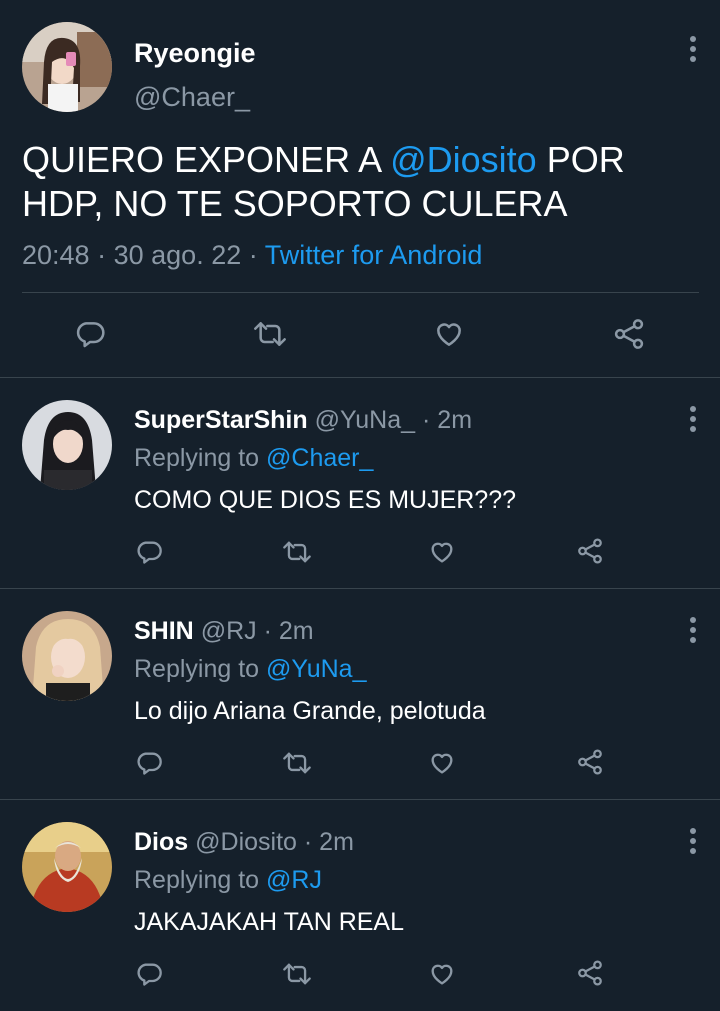 Image resolution: width=720 pixels, height=1011 pixels. Describe the element at coordinates (269, 922) in the screenshot. I see `reply-text: JAKAJAKAH TAN REAL` at that location.